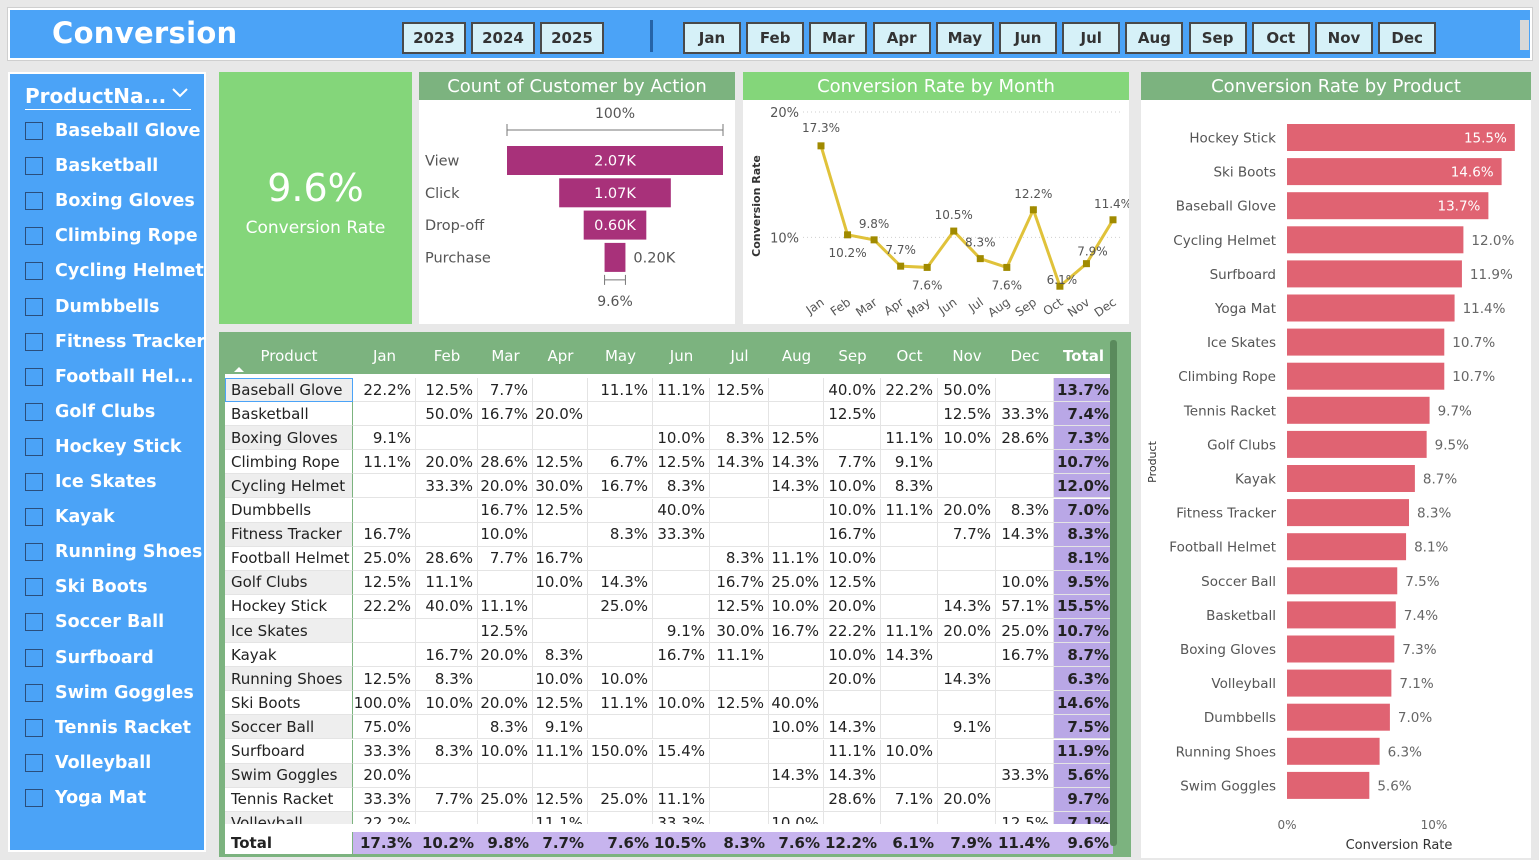  What do you see at coordinates (1524, 35) in the screenshot?
I see `scrollbar` at bounding box center [1524, 35].